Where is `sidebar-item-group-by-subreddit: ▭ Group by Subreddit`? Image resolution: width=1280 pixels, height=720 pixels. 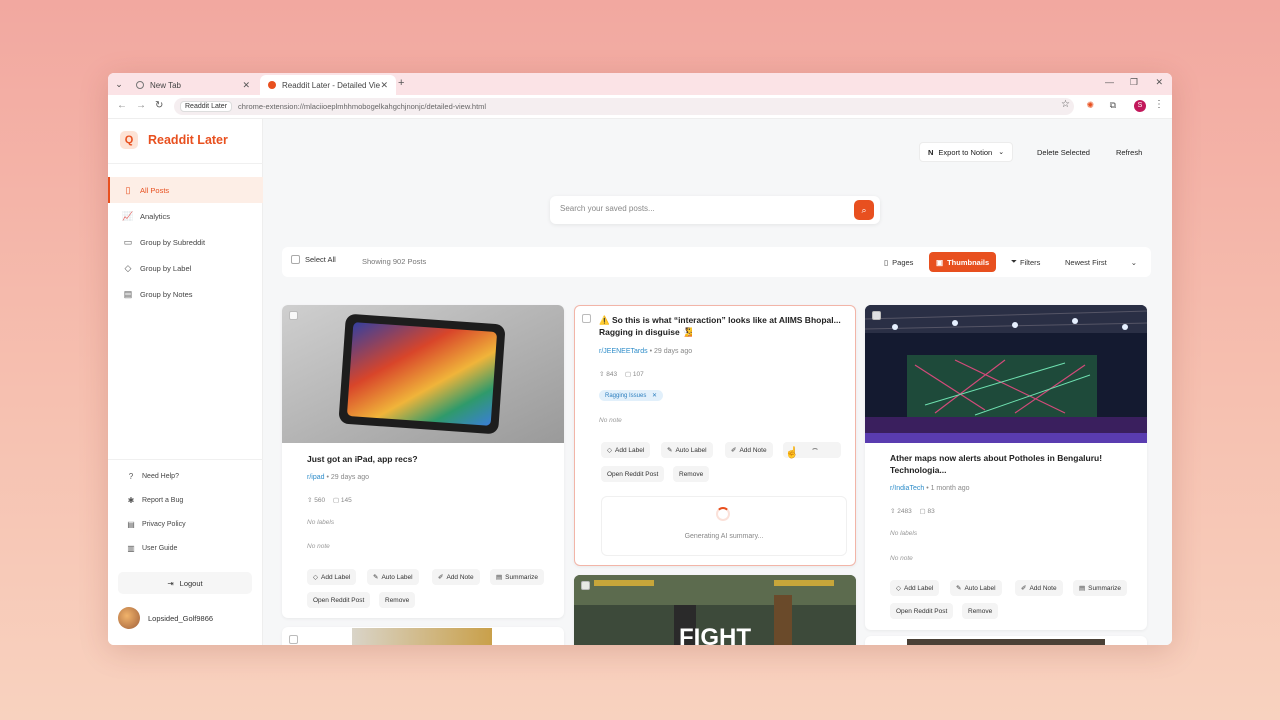
sidebar-item-group-by-subreddit: ▭ Group by Subreddit is located at coordinates (185, 242).